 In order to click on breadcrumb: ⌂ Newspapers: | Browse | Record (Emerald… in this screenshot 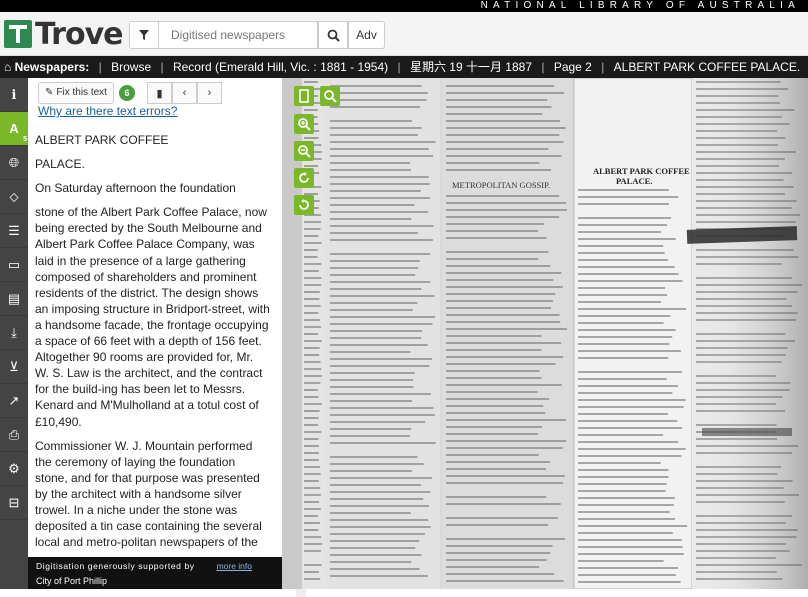, I will do `click(404, 67)`.